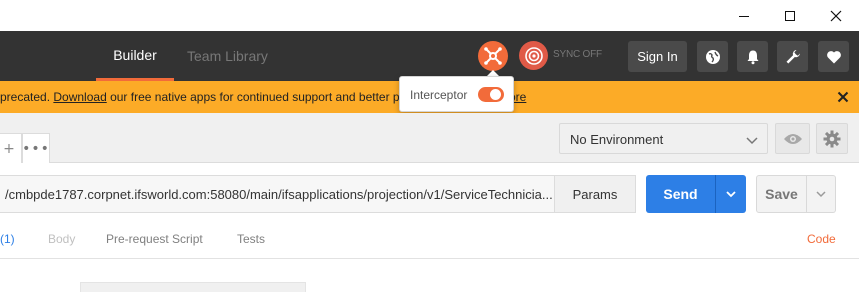  Describe the element at coordinates (36, 148) in the screenshot. I see `more-tabs-button: •••` at that location.